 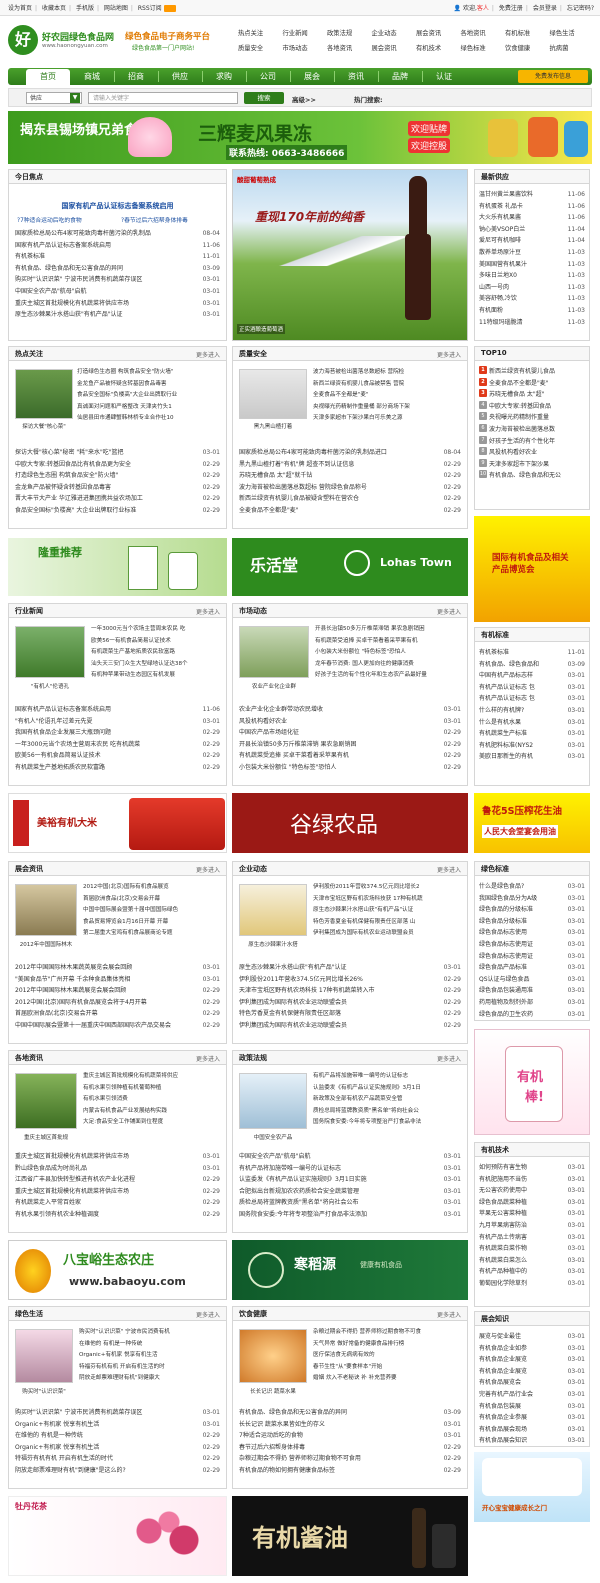 What do you see at coordinates (117, 722) in the screenshot?
I see `list-item: "有机人"伦语孔年过差元先夏 03-01` at bounding box center [117, 722].